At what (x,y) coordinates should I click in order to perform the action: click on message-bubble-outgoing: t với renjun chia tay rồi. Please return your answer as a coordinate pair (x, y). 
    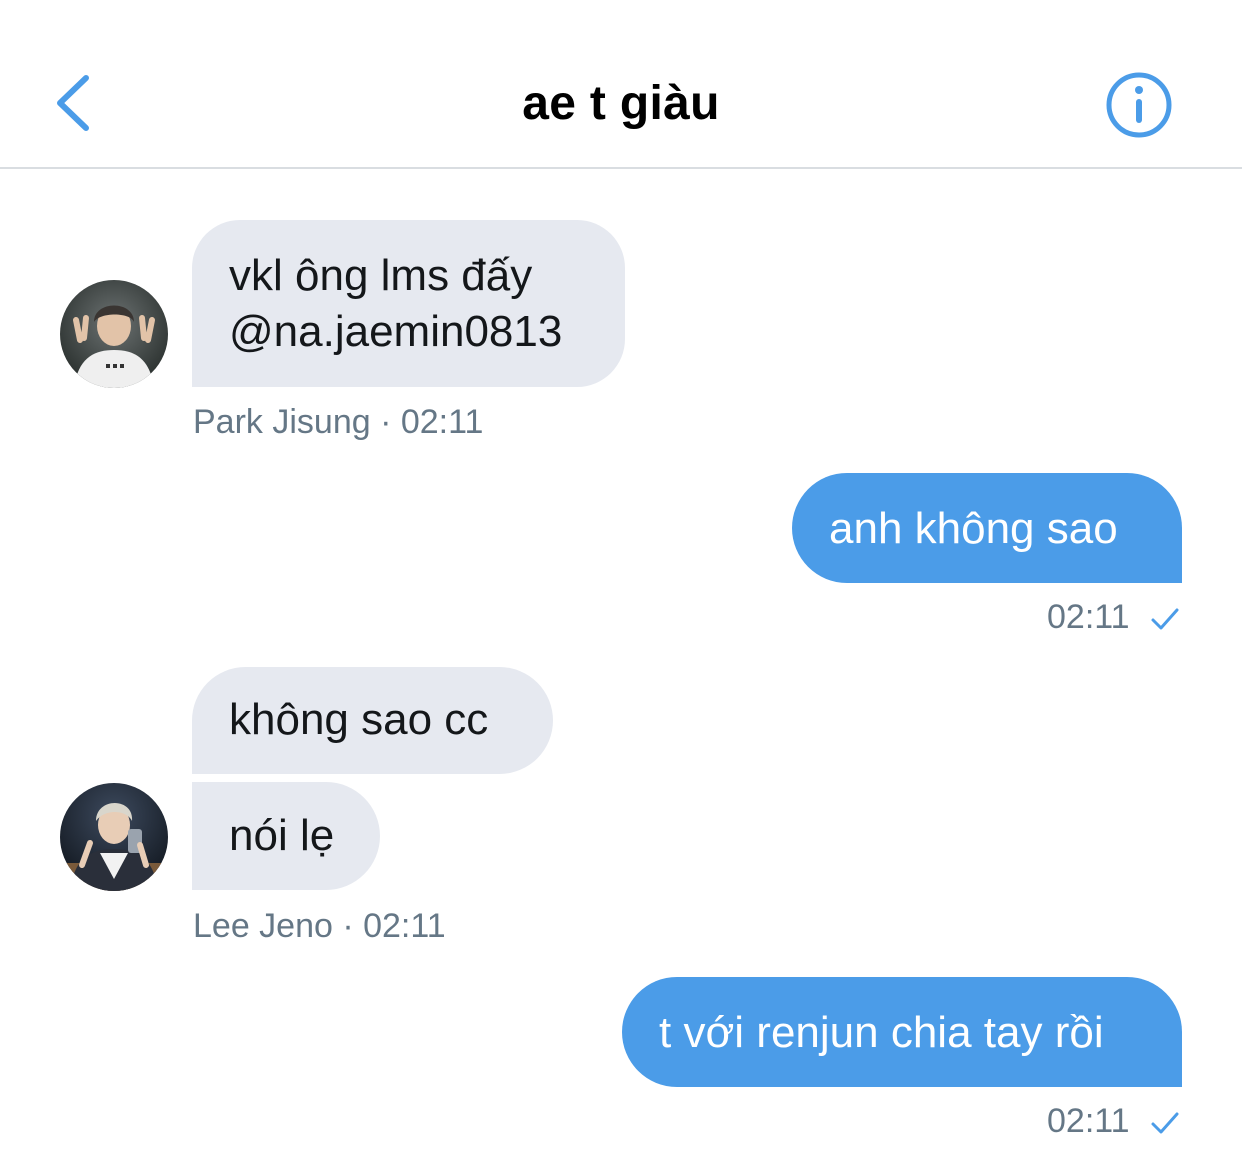
    Looking at the image, I should click on (902, 1032).